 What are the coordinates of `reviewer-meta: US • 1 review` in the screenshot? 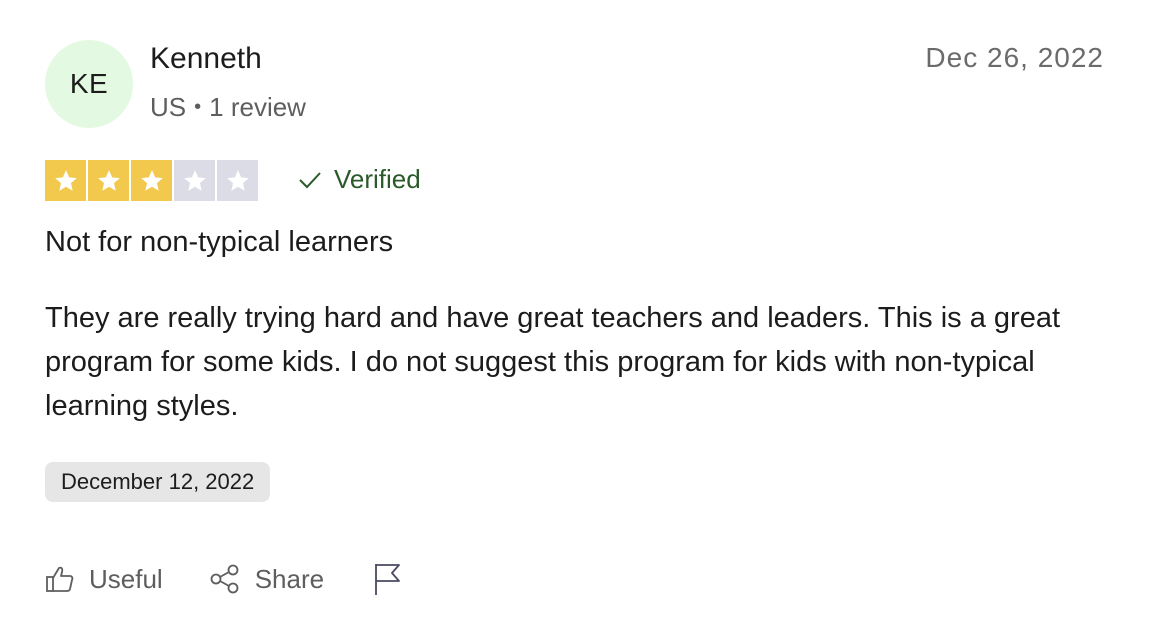 It's located at (228, 107).